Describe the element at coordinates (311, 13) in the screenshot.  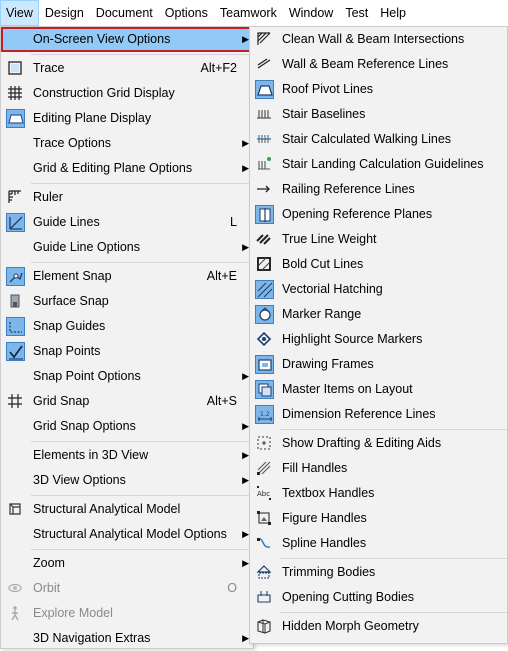
I see `menu-window: Window` at that location.